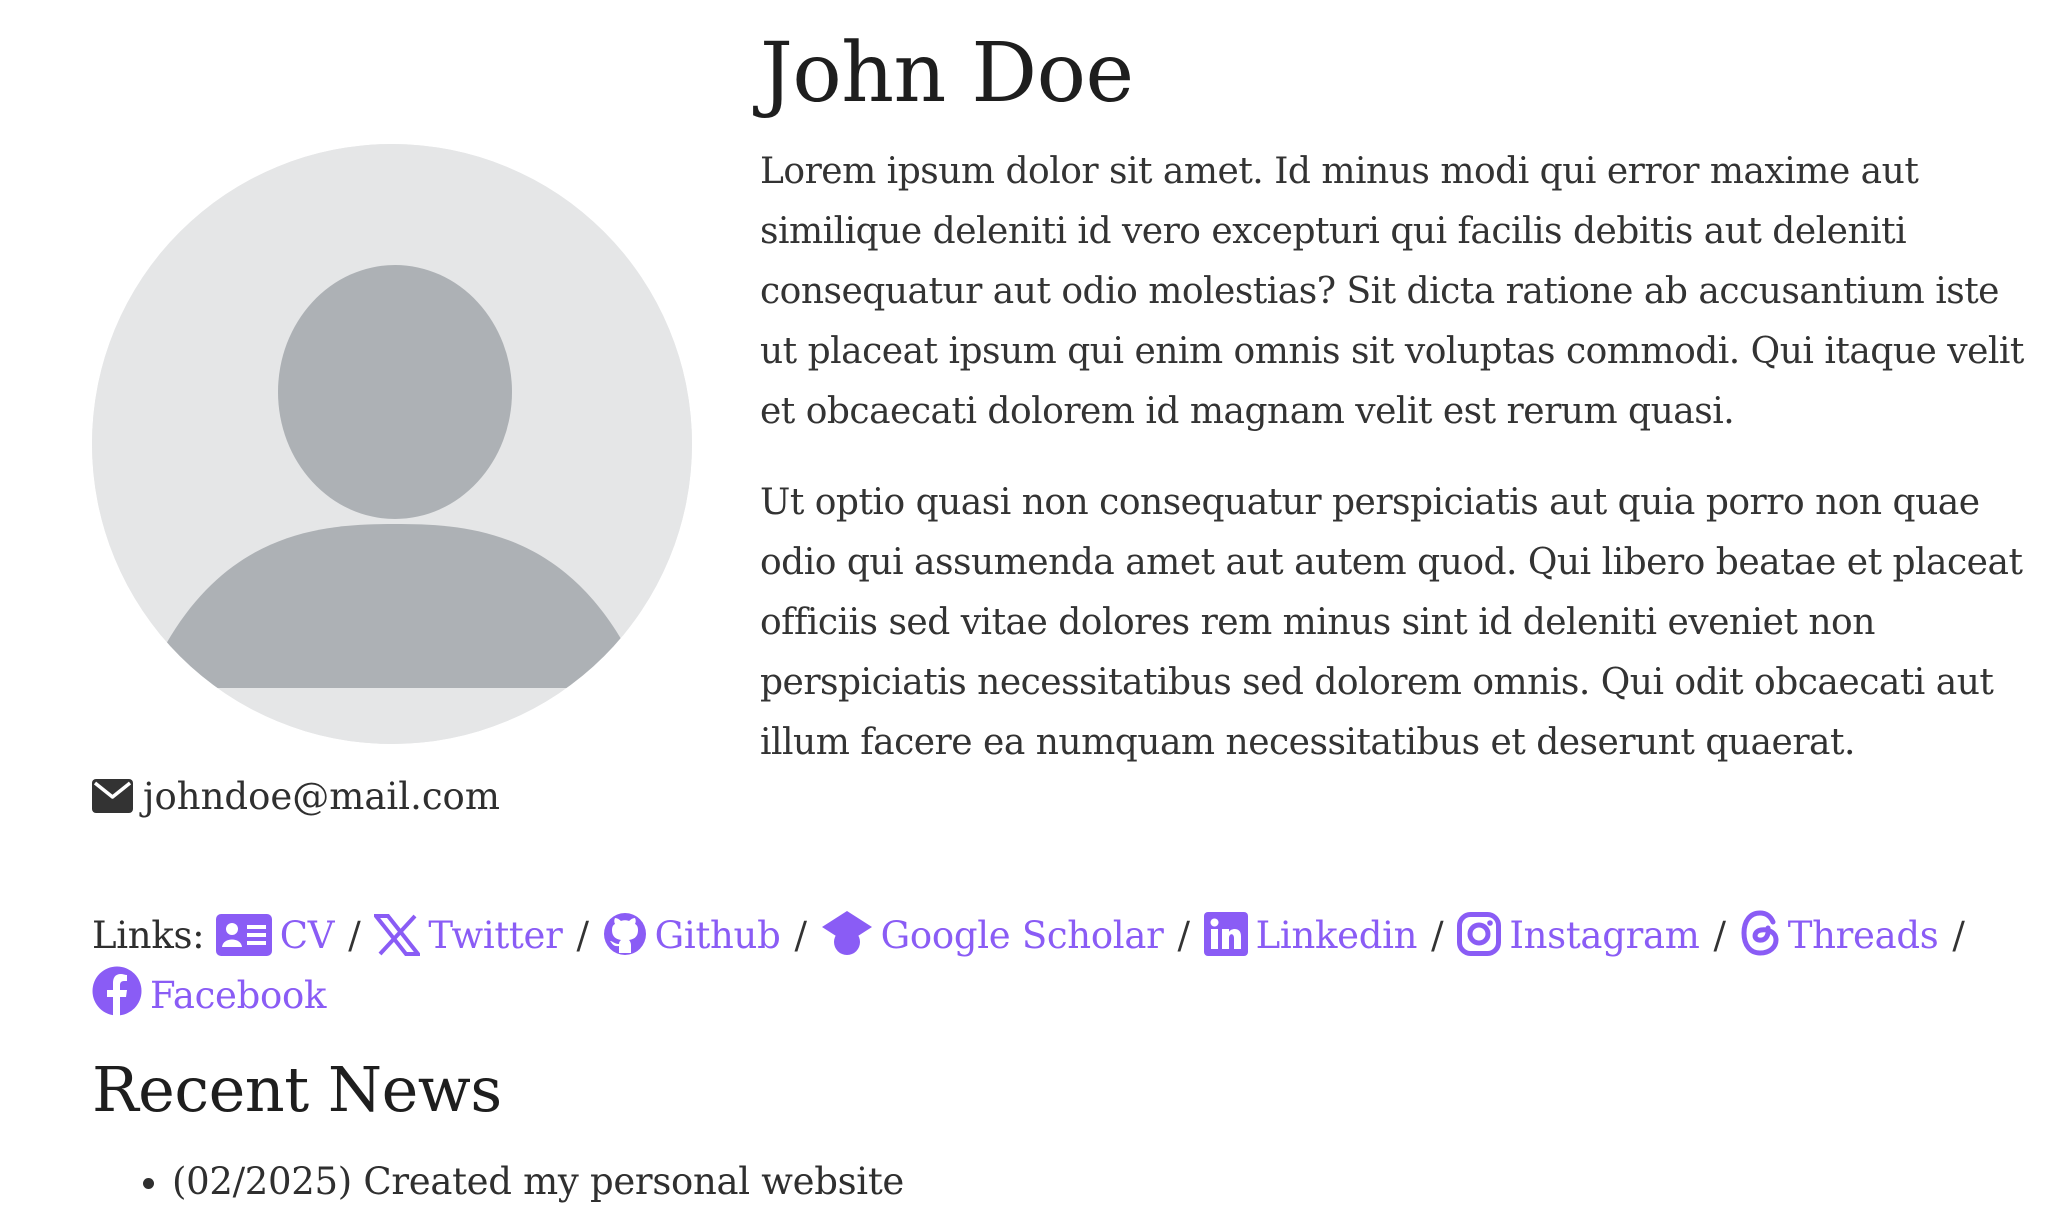 The width and height of the screenshot is (2046, 1218). I want to click on links-label: Links:, so click(148, 935).